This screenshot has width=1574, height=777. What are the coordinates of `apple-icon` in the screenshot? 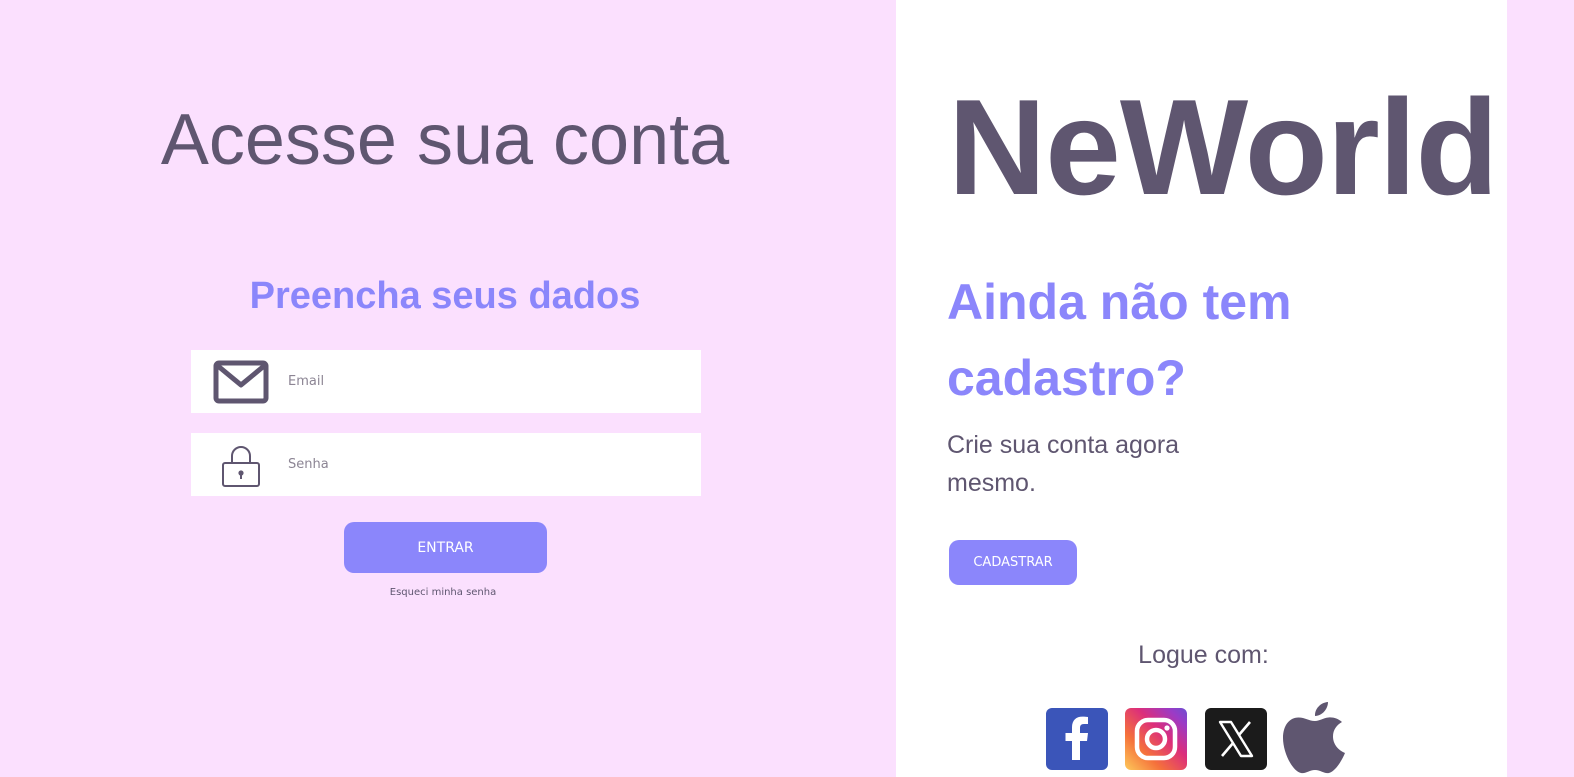 It's located at (1315, 738).